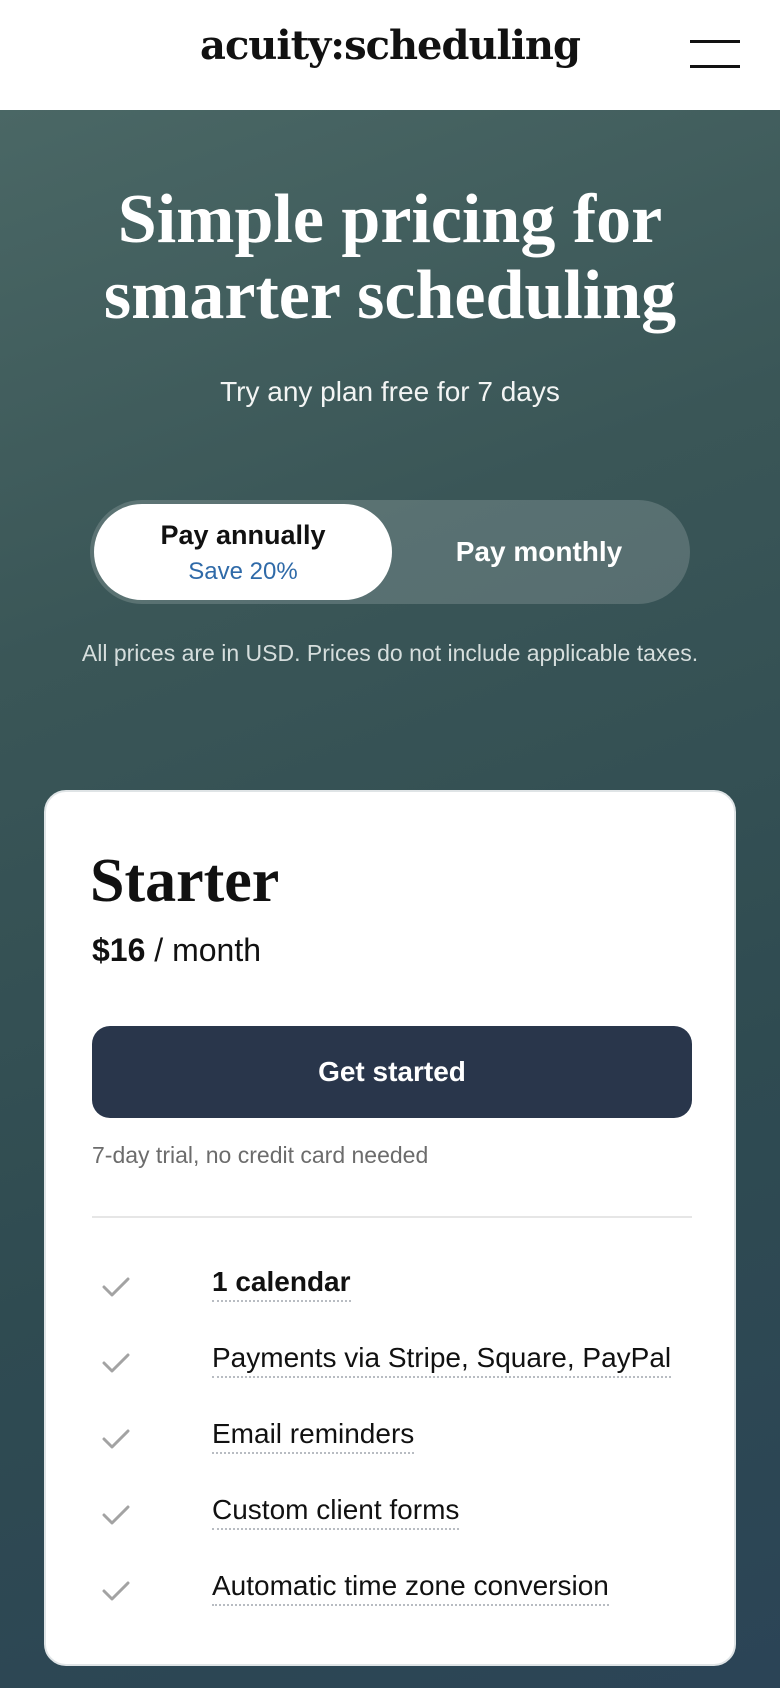  What do you see at coordinates (410, 1588) in the screenshot?
I see `feature-label: Automatic time zone conversion` at bounding box center [410, 1588].